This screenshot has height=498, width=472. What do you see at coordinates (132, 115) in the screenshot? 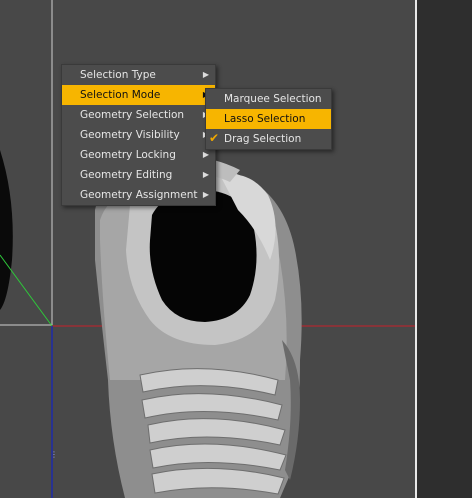
I see `menu-item-label: Geometry Selection` at bounding box center [132, 115].